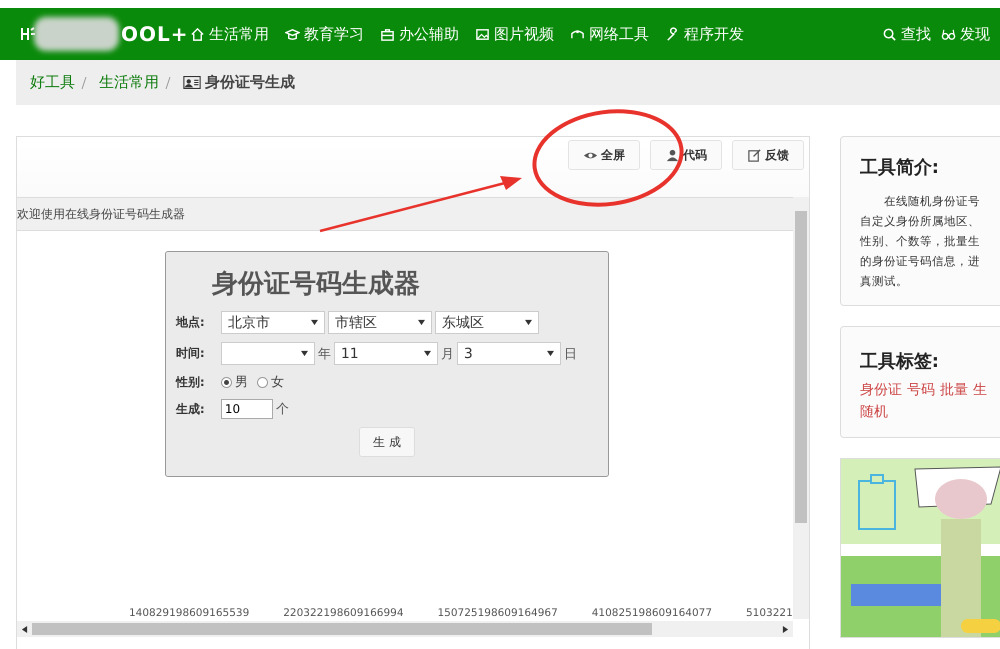 Image resolution: width=1000 pixels, height=649 pixels. Describe the element at coordinates (482, 34) in the screenshot. I see `image-icon` at that location.